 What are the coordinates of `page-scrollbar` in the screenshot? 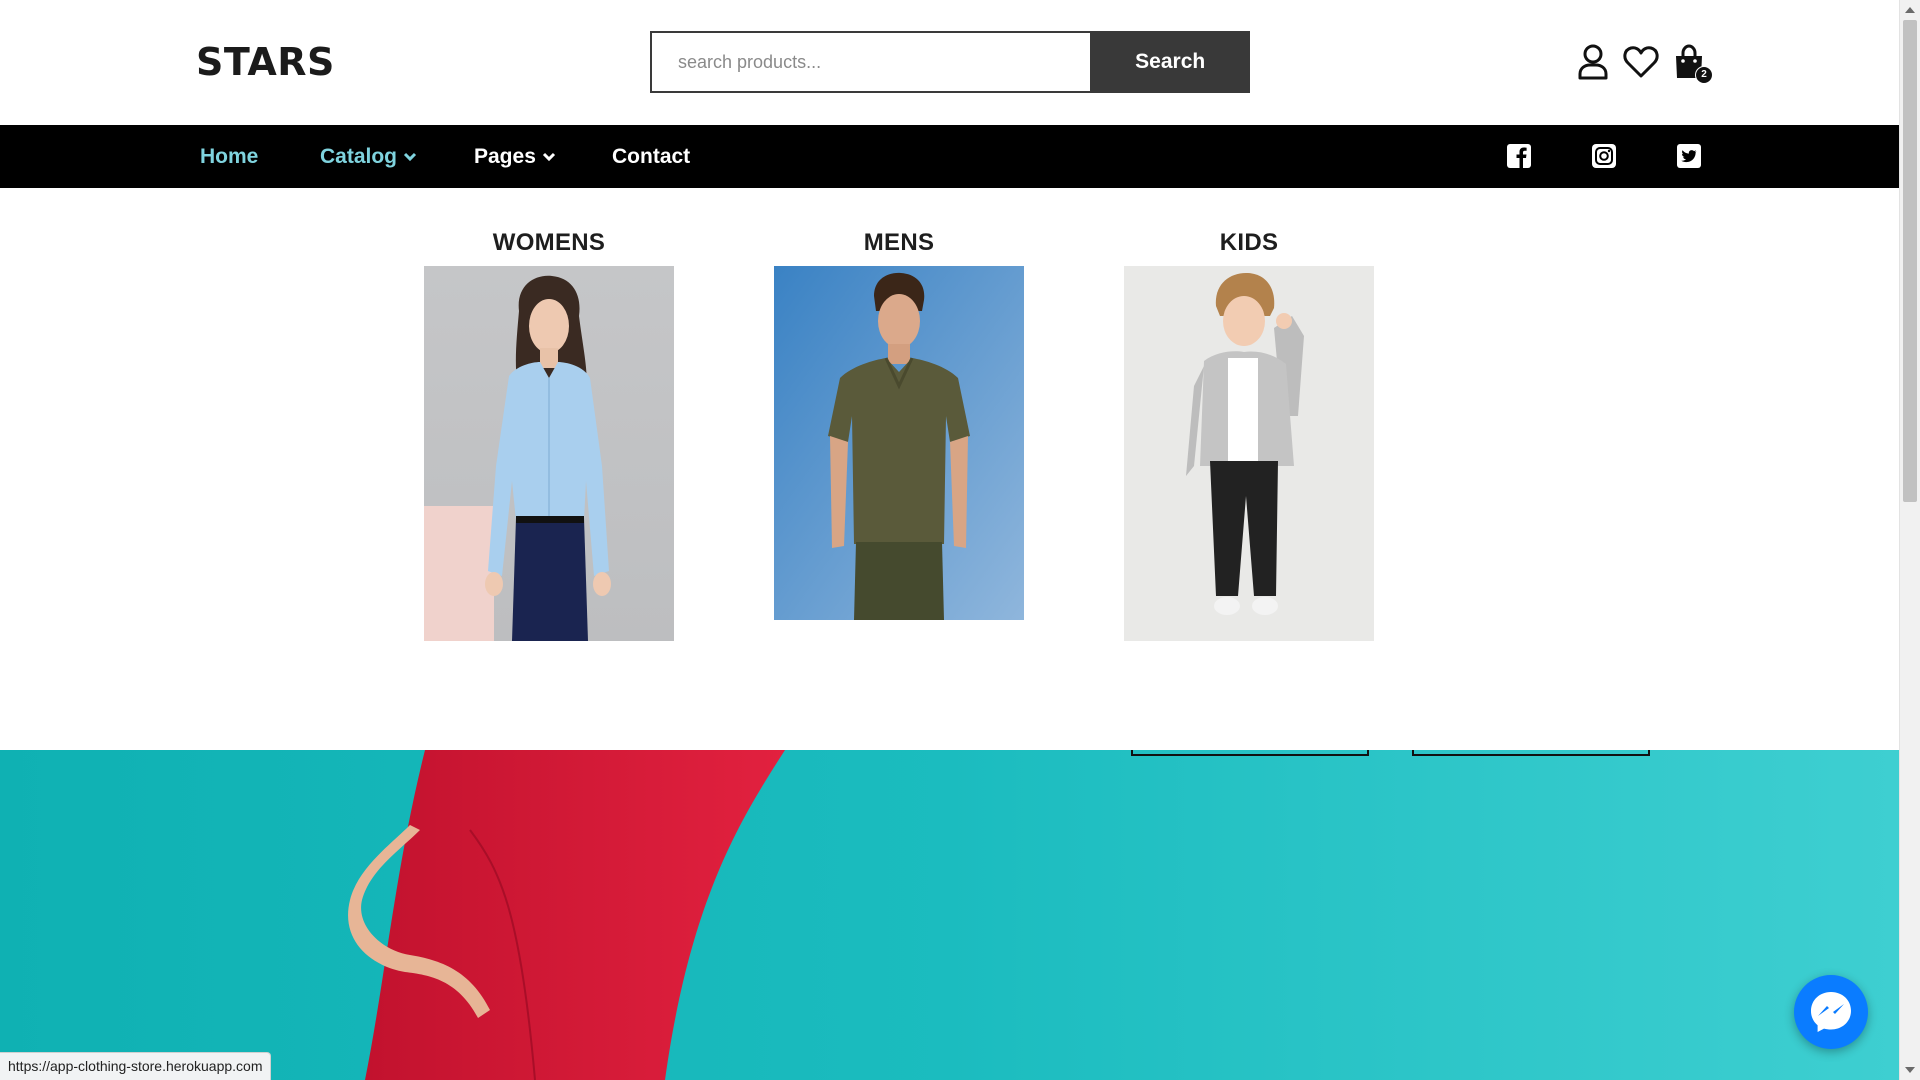 It's located at (1909, 540).